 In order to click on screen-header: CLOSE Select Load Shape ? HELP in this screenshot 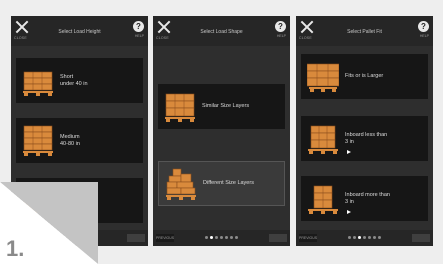, I will do `click(221, 31)`.